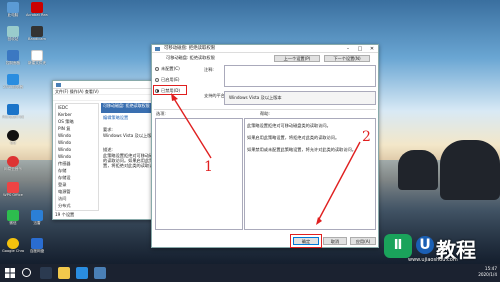 This screenshot has height=282, width=500. What do you see at coordinates (82, 273) in the screenshot?
I see `edge-taskbar-icon` at bounding box center [82, 273].